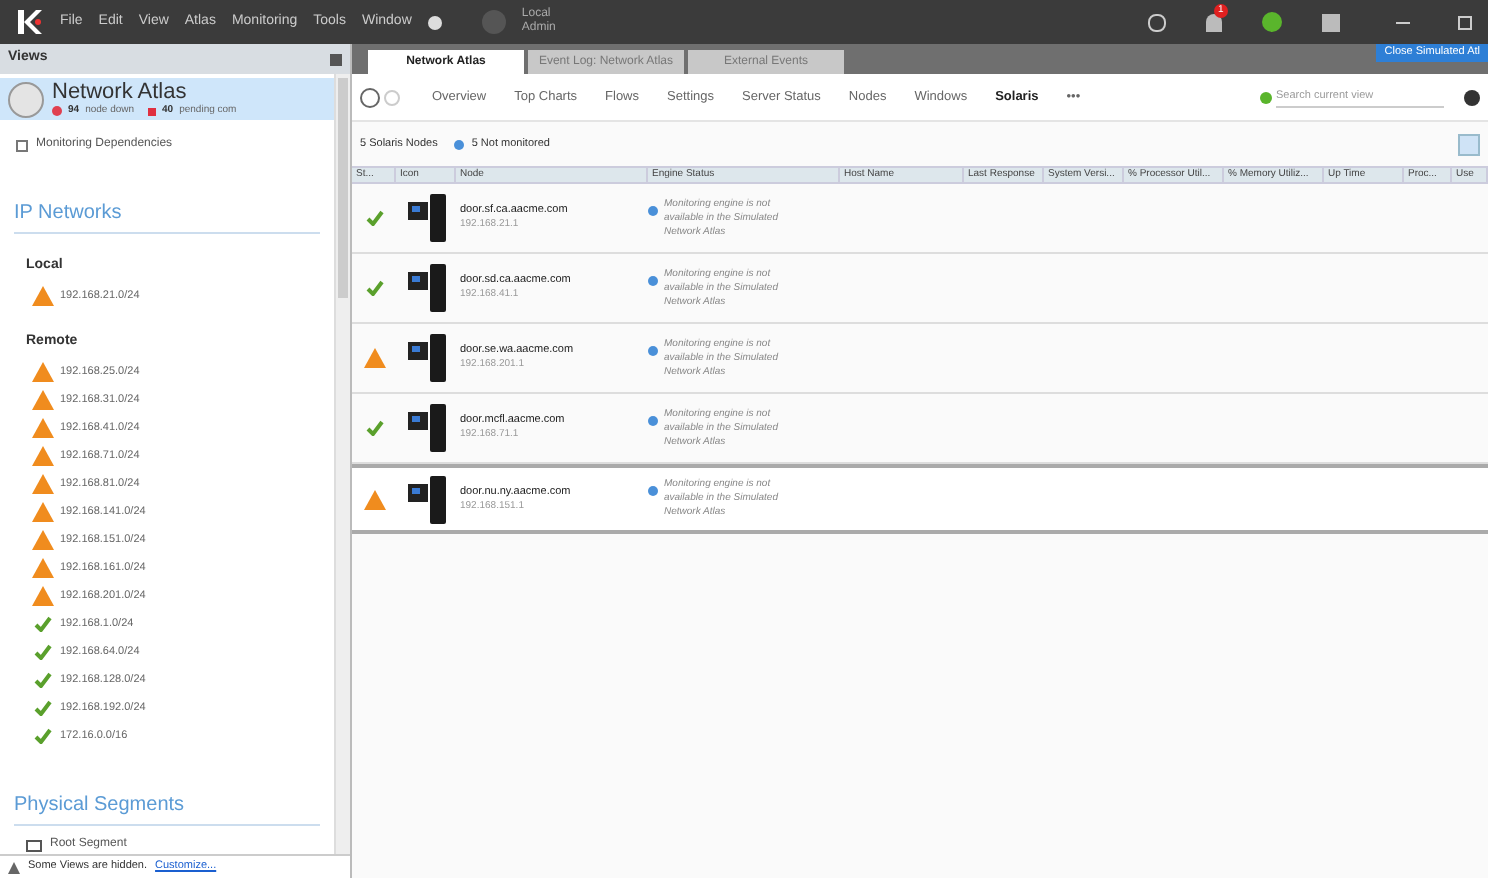  What do you see at coordinates (336, 59) in the screenshot?
I see `pin-icon` at bounding box center [336, 59].